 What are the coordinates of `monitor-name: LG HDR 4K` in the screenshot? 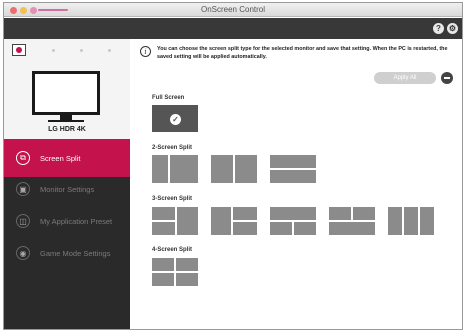 It's located at (67, 129).